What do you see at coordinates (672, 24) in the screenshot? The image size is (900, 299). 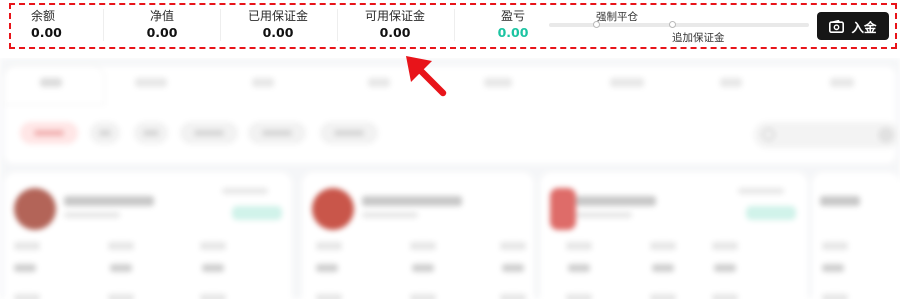 I see `margin-call-marker` at bounding box center [672, 24].